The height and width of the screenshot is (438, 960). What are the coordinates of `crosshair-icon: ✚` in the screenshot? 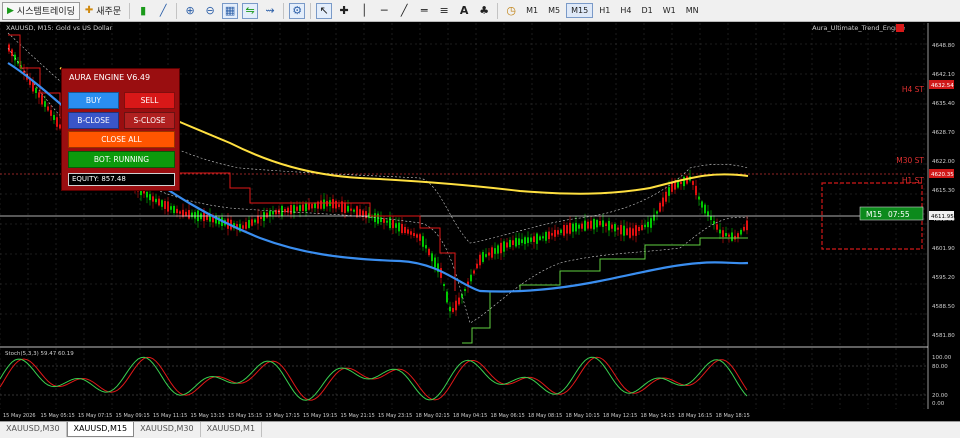 It's located at (344, 11).